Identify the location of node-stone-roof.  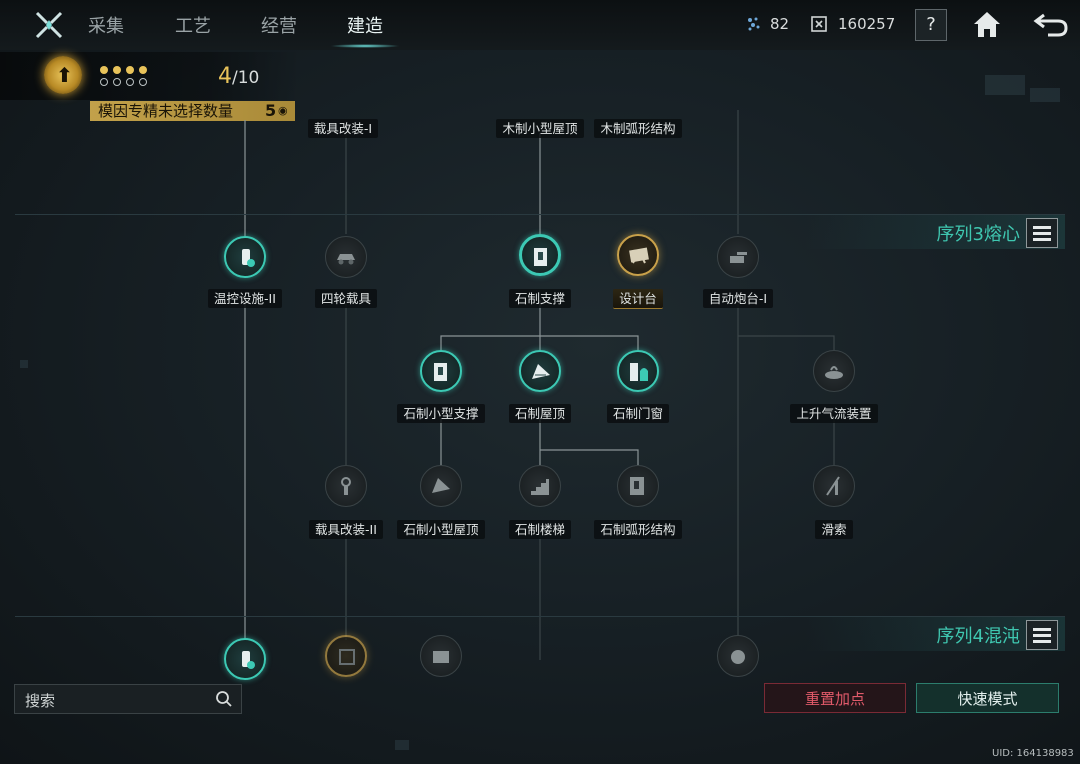
(540, 371).